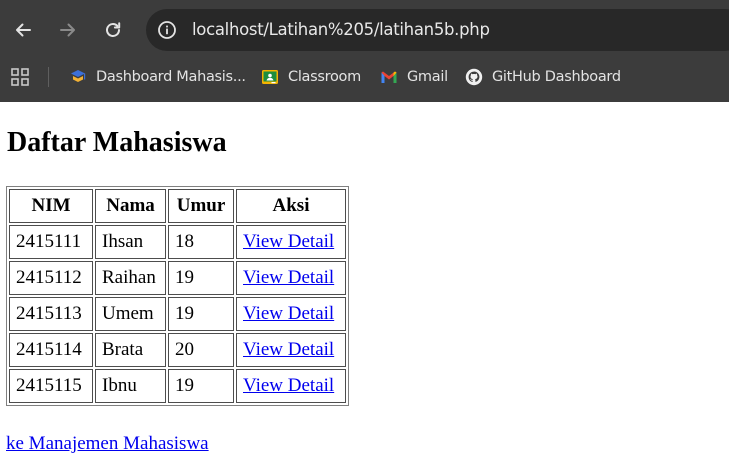  I want to click on bookmark-classroom: Classroom, so click(311, 77).